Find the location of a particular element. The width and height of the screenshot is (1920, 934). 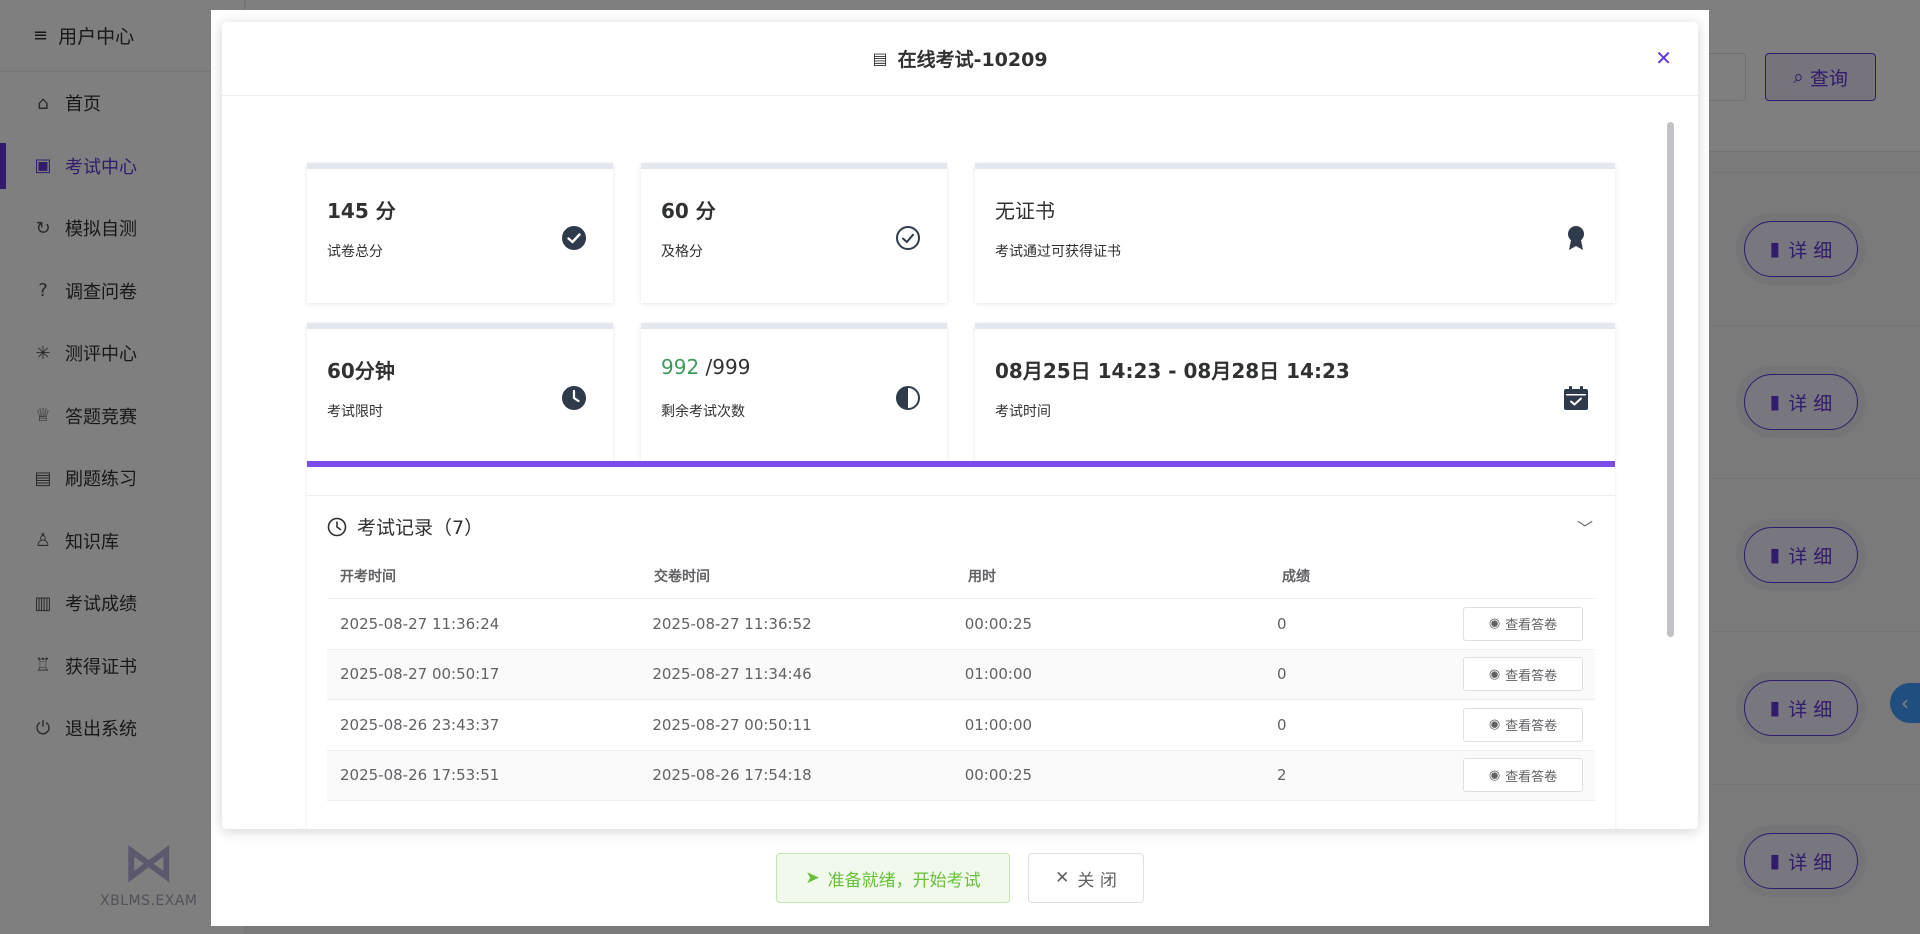

cell-start: 2025-08-27 11:36:24 is located at coordinates (420, 623).